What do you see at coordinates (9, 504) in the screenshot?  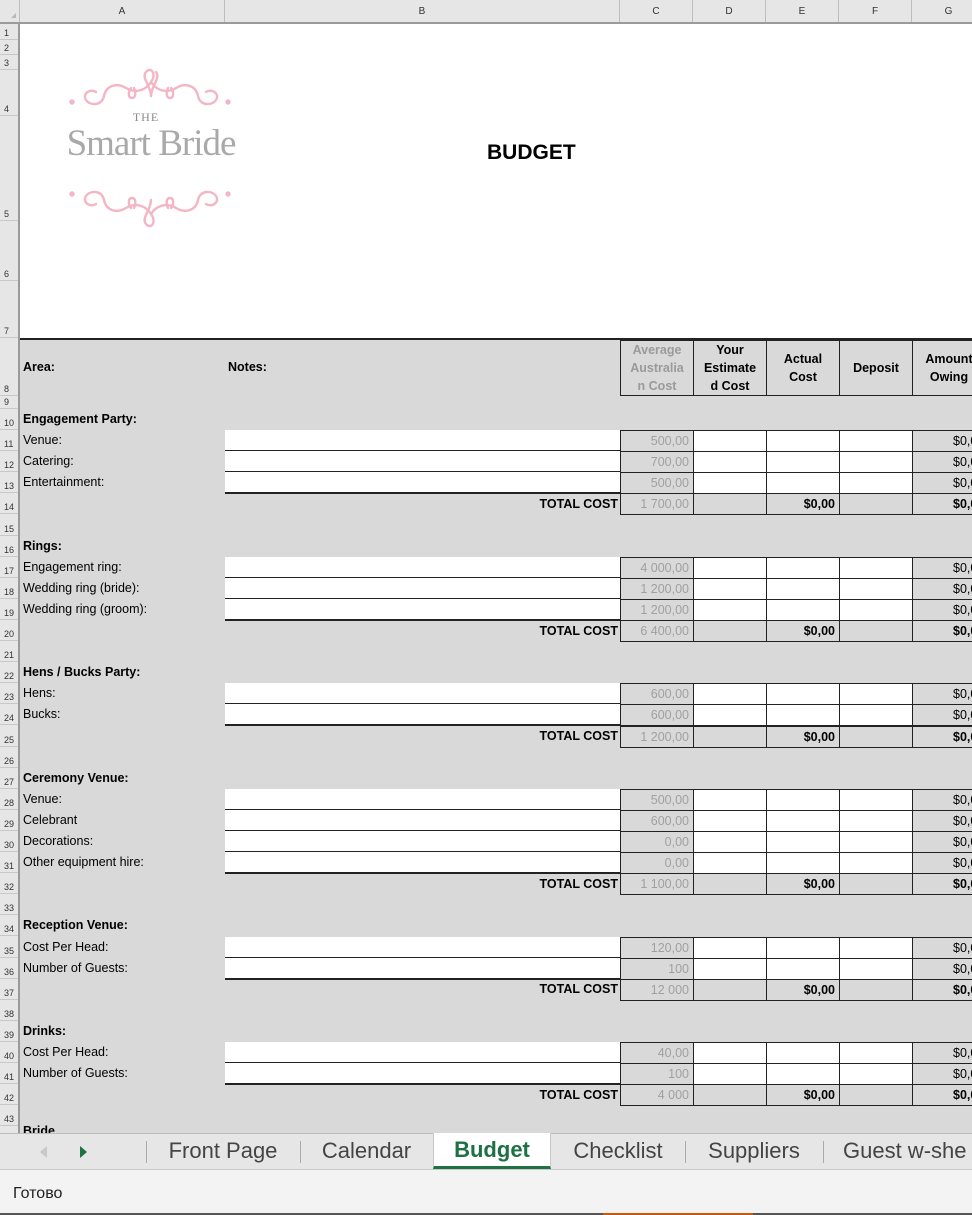 I see `row-header-14: 14` at bounding box center [9, 504].